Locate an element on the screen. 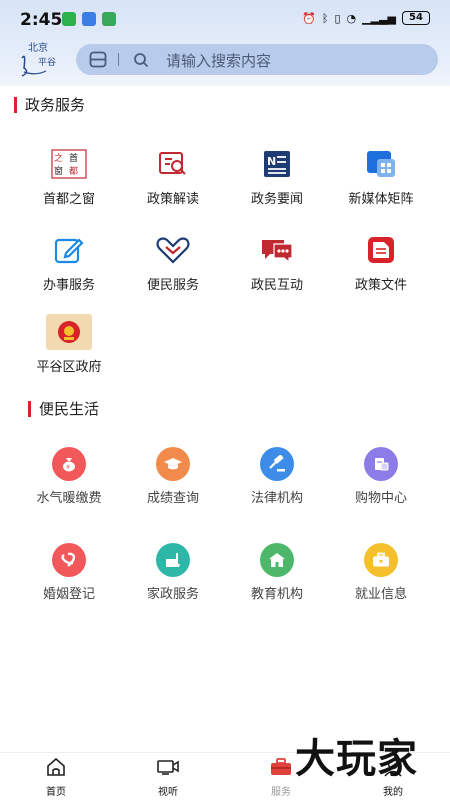  life-item-jobs: 就业信息 is located at coordinates (381, 572).